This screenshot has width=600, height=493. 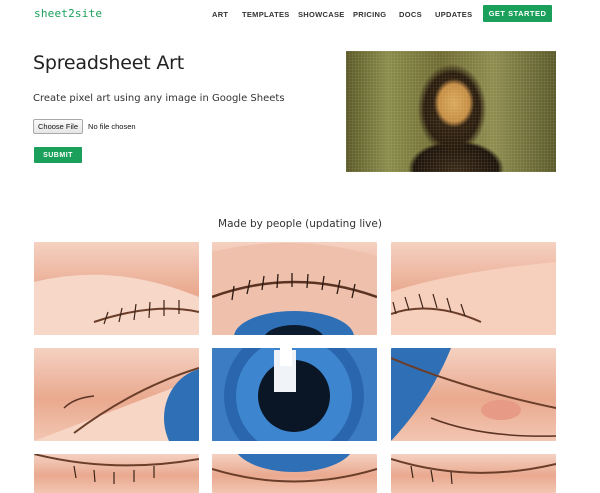 What do you see at coordinates (369, 14) in the screenshot?
I see `nav-pricing: PRICING` at bounding box center [369, 14].